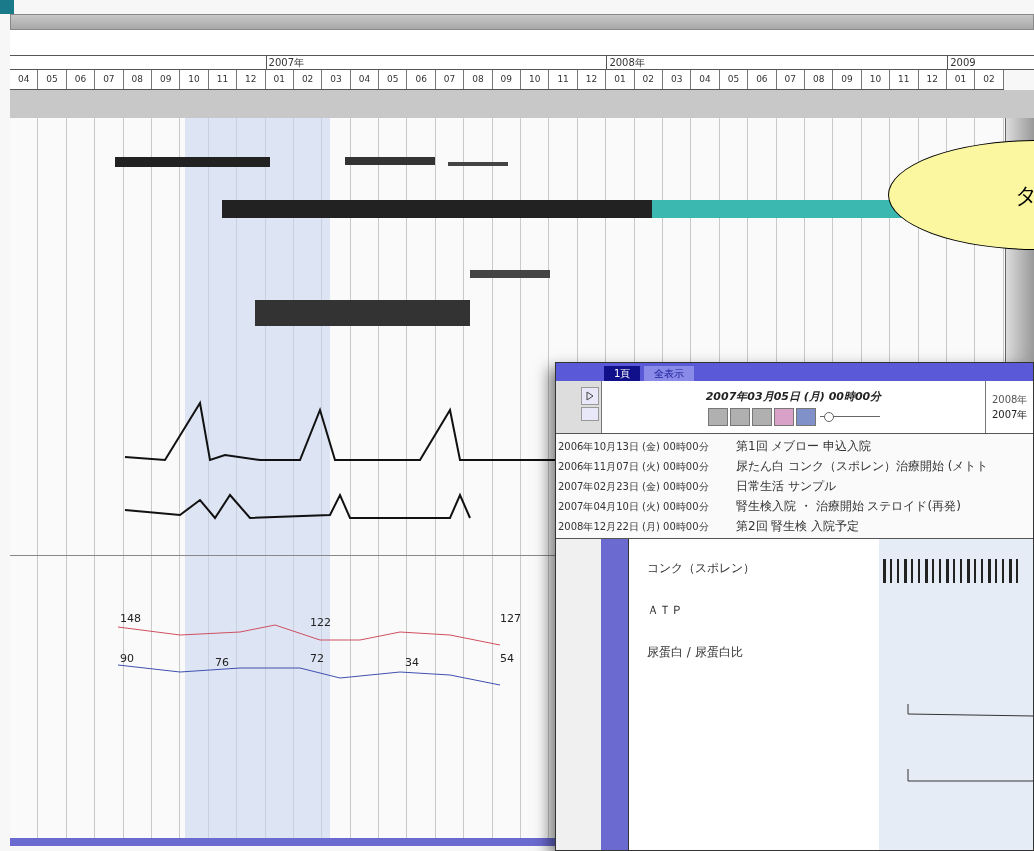  Describe the element at coordinates (633, 466) in the screenshot. I see `event-date: 2006年11月07日 (火) 00時00分` at that location.